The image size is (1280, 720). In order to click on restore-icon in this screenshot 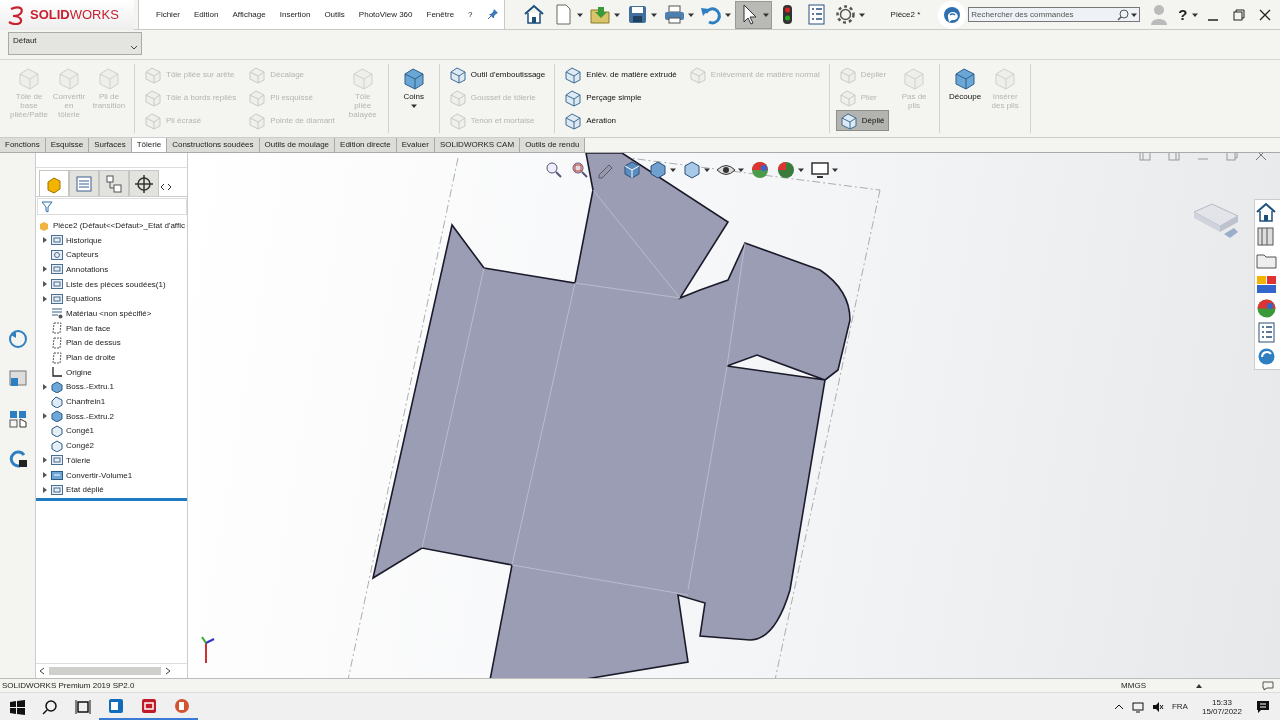, I will do `click(1239, 14)`.